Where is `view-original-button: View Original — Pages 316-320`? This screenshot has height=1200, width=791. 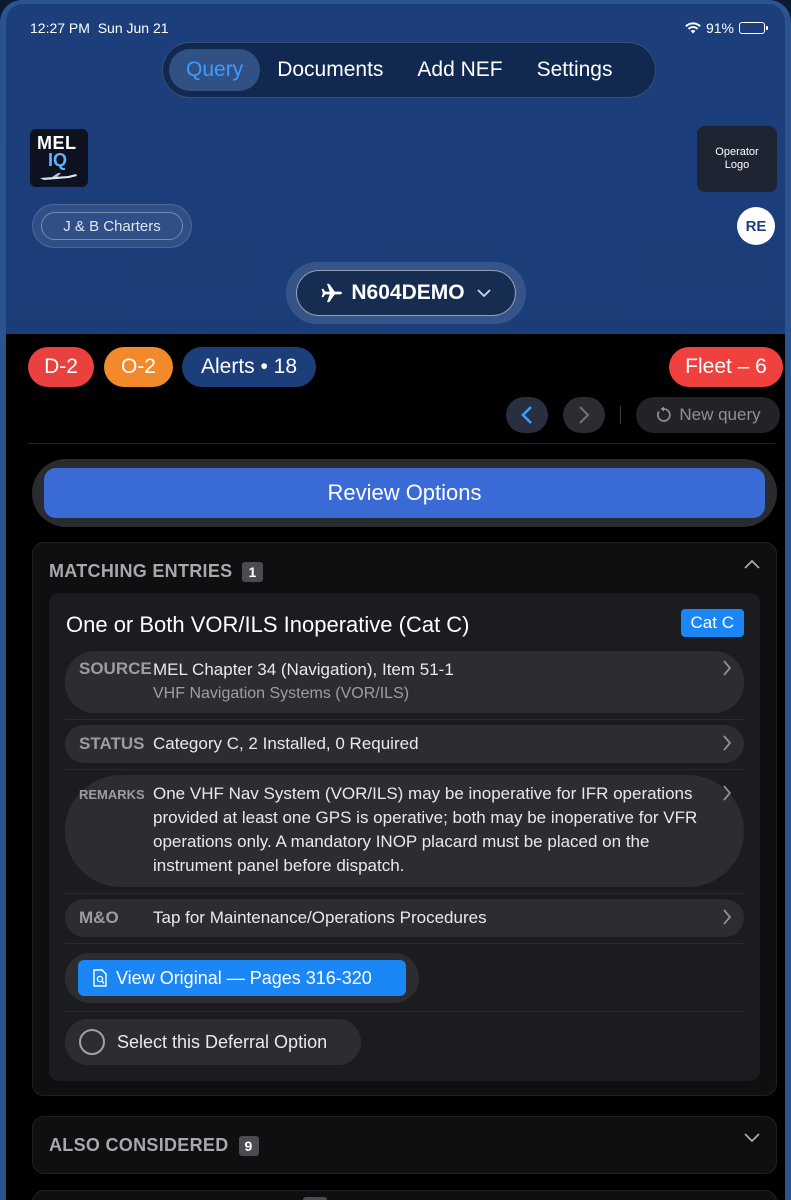
view-original-button: View Original — Pages 316-320 is located at coordinates (242, 978).